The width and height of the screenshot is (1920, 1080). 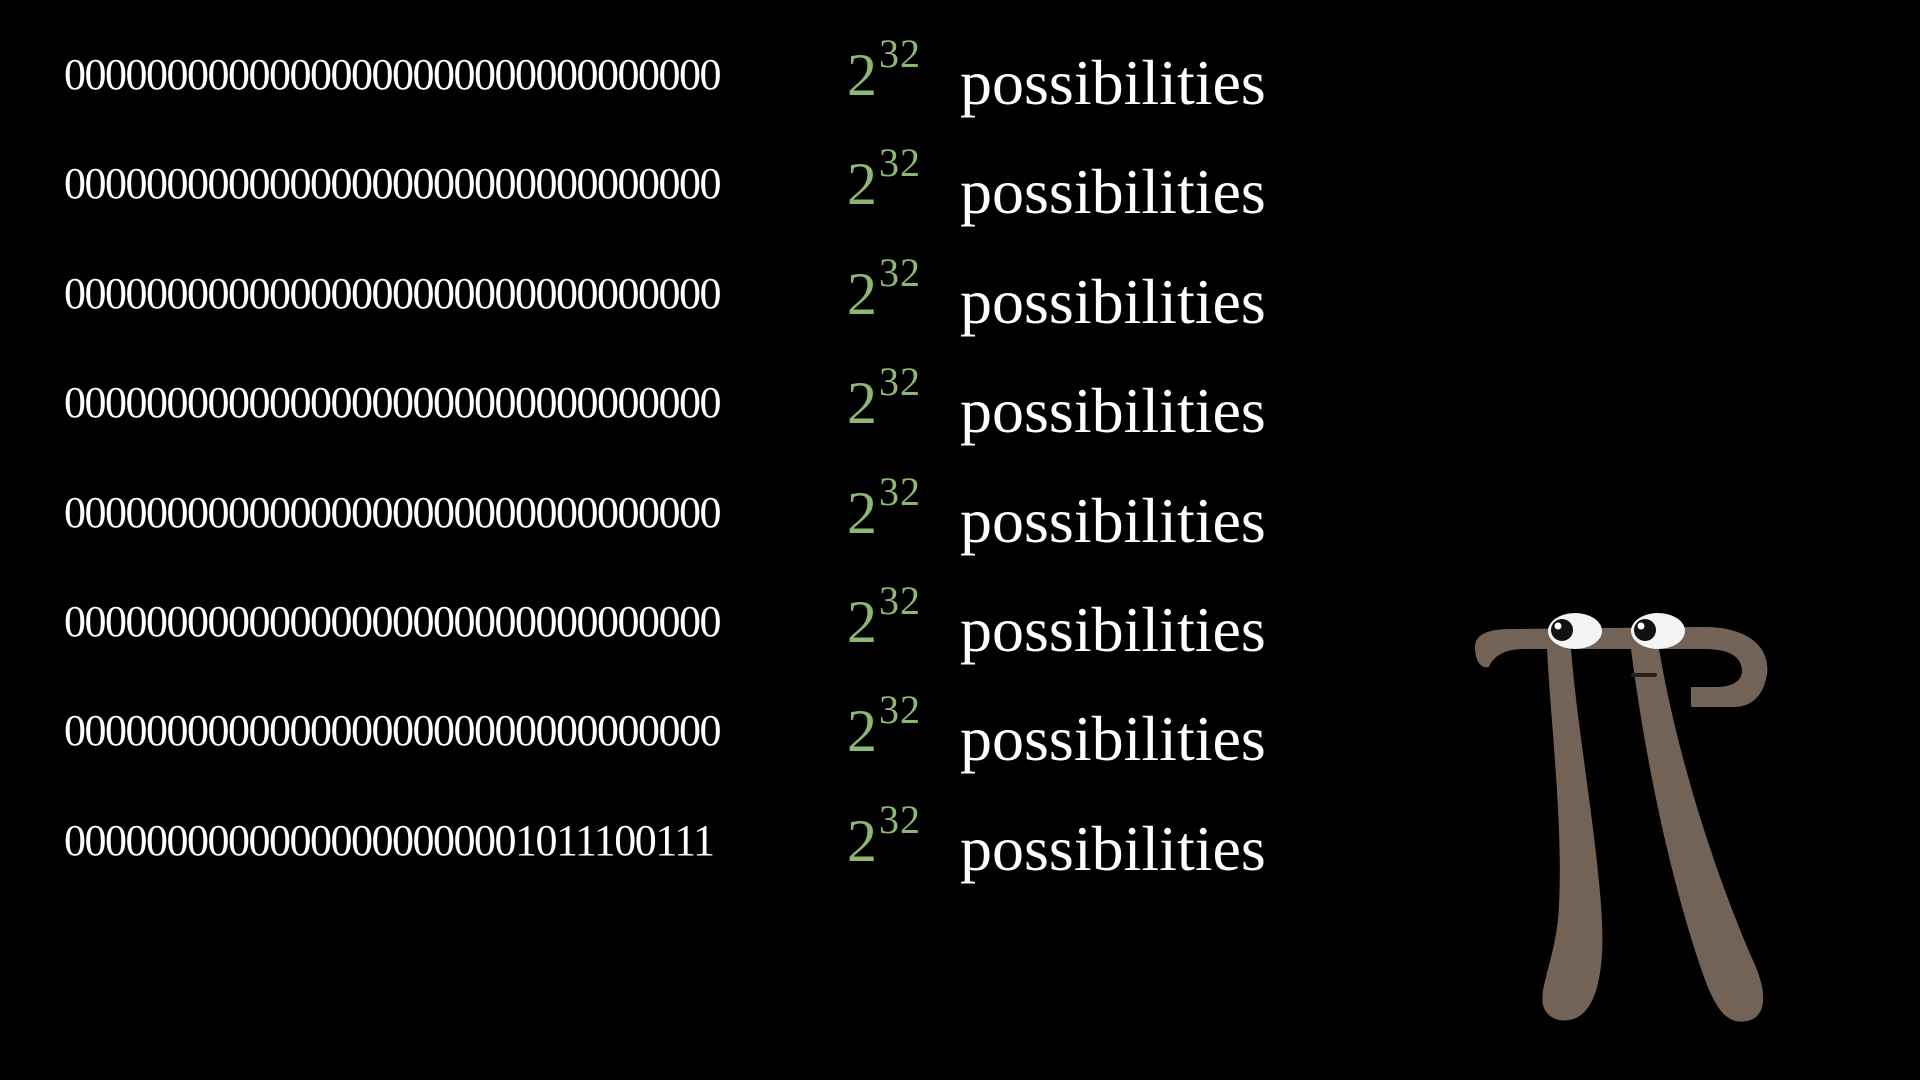 I want to click on pi-left-eye-glint, so click(x=1558, y=626).